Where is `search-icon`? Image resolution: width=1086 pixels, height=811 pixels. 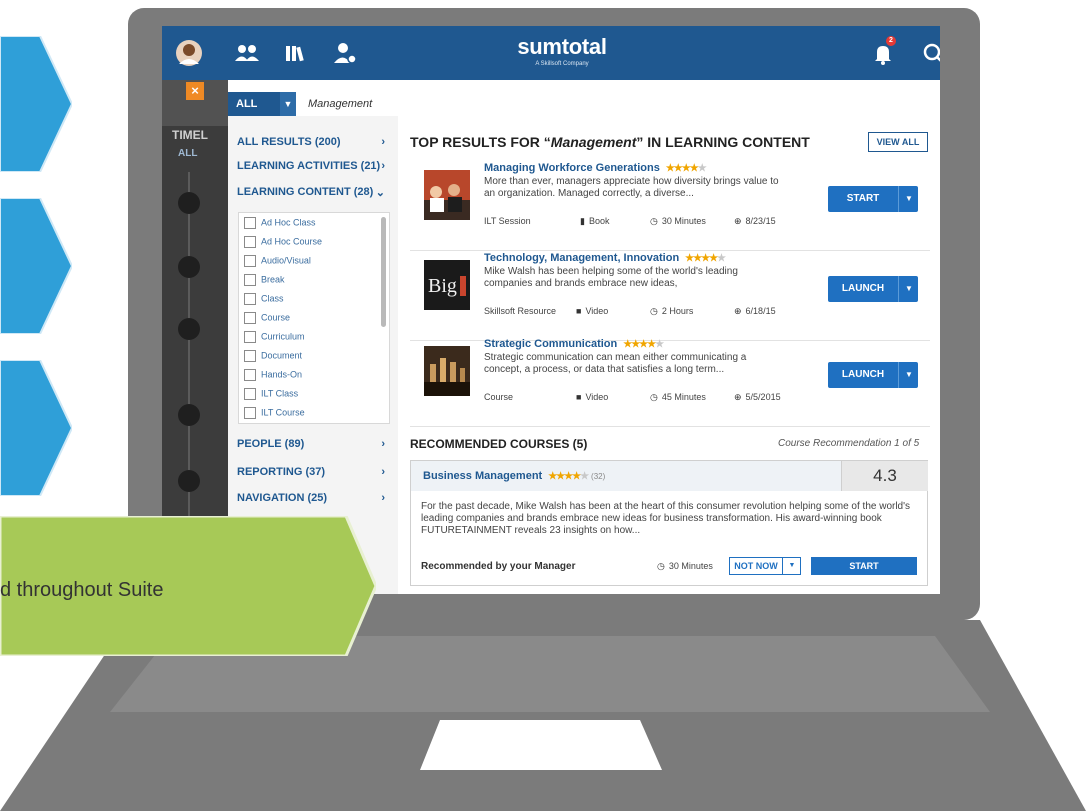
search-icon is located at coordinates (929, 53).